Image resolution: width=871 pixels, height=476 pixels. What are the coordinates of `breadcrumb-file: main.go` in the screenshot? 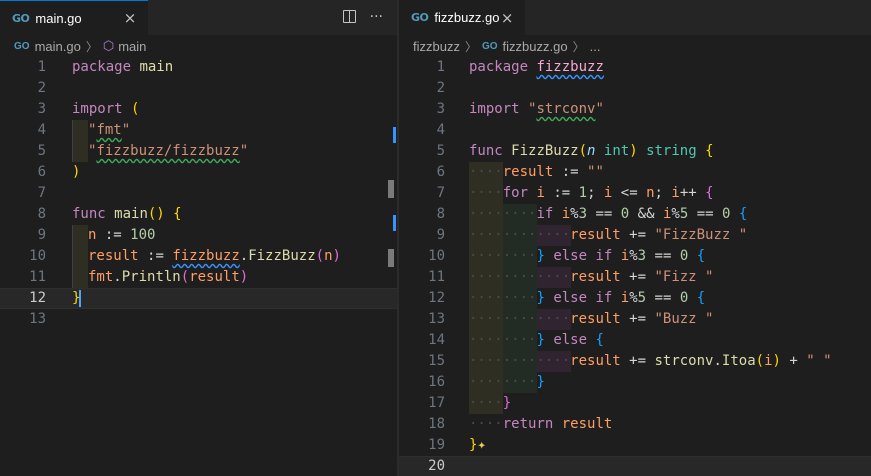 It's located at (58, 46).